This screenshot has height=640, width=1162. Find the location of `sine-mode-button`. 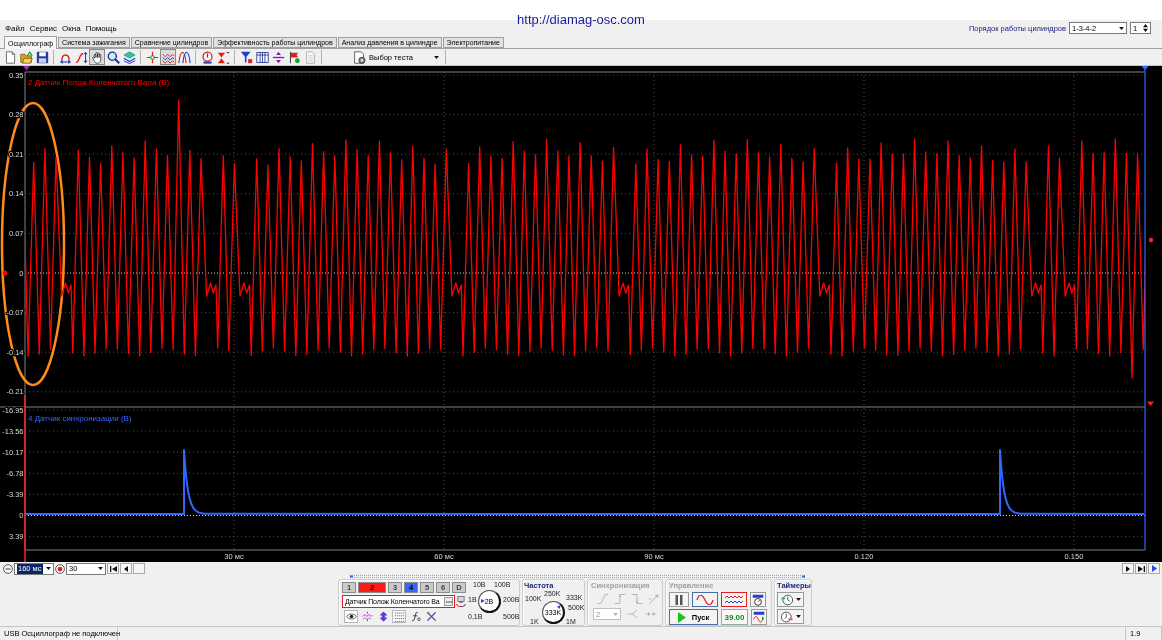

sine-mode-button is located at coordinates (705, 599).